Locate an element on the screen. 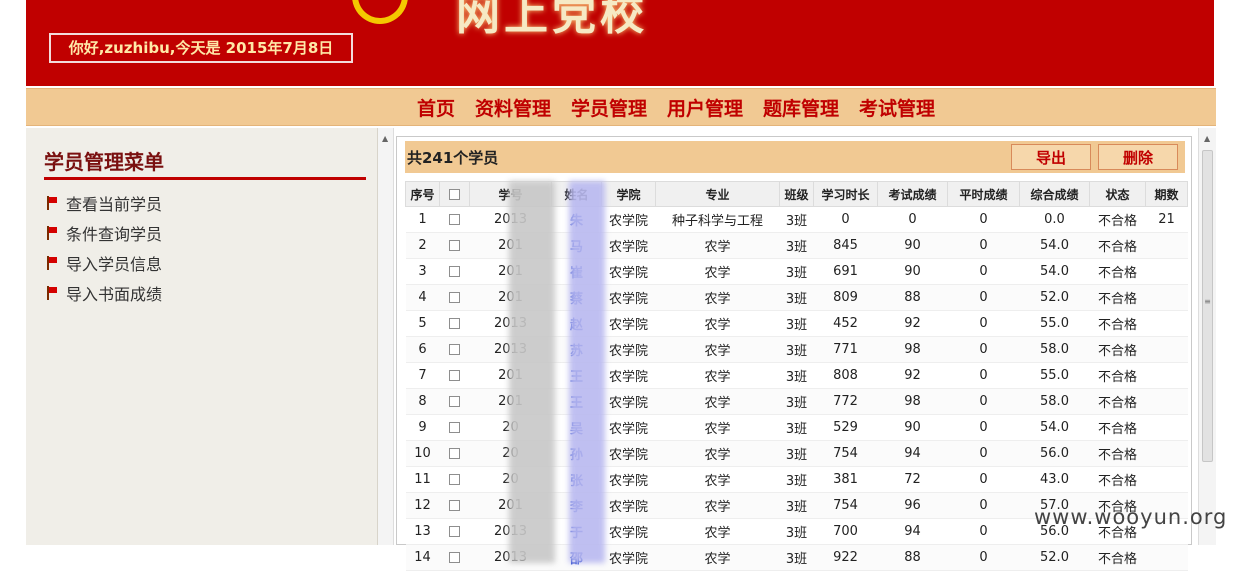  frame-scrollbar-right: ▲ ≡ is located at coordinates (1207, 336).